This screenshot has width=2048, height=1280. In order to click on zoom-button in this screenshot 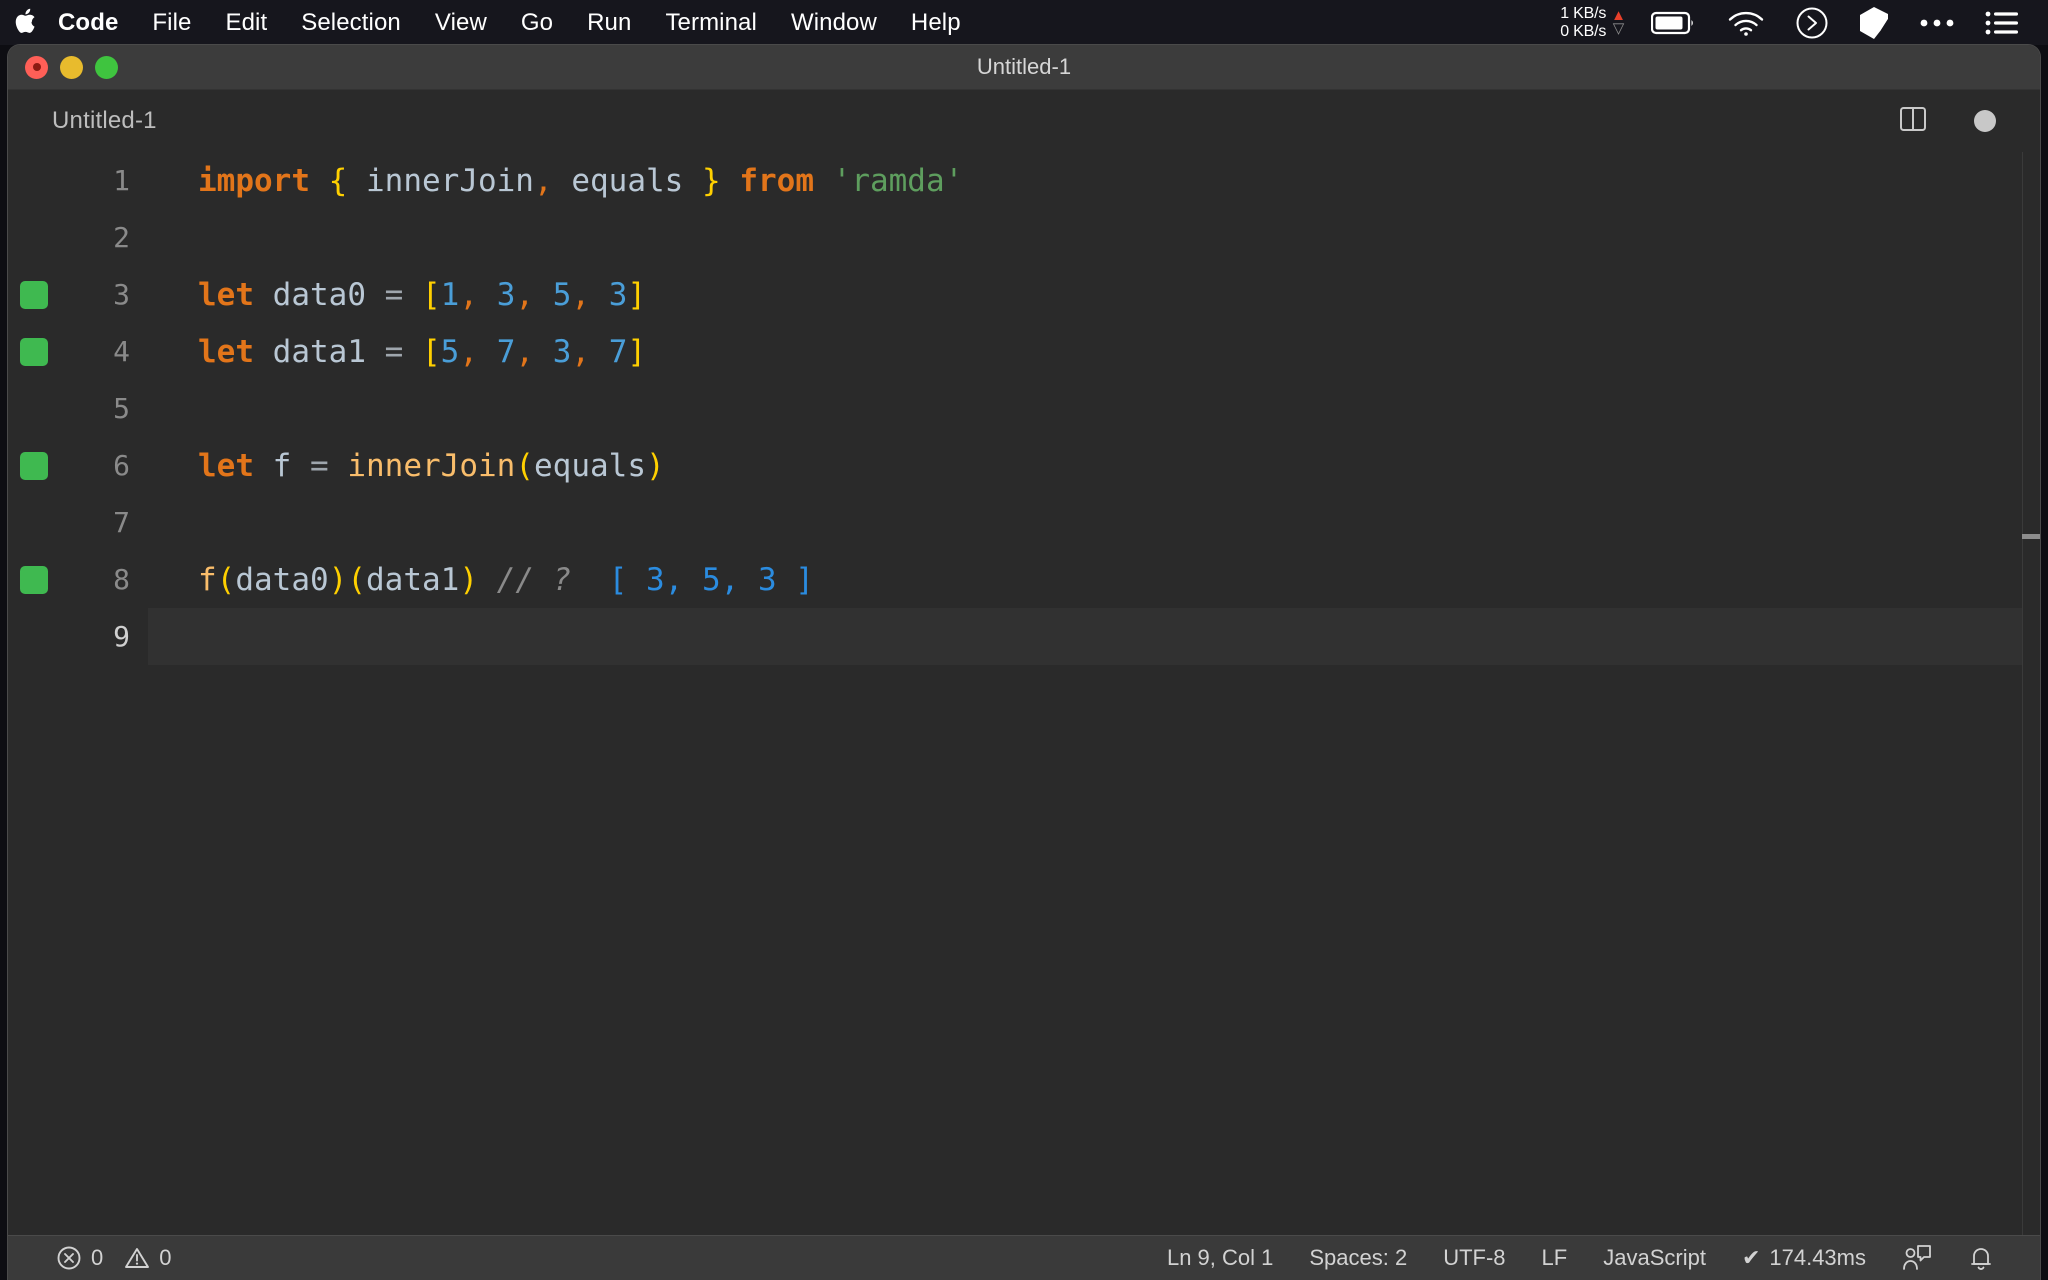, I will do `click(106, 67)`.